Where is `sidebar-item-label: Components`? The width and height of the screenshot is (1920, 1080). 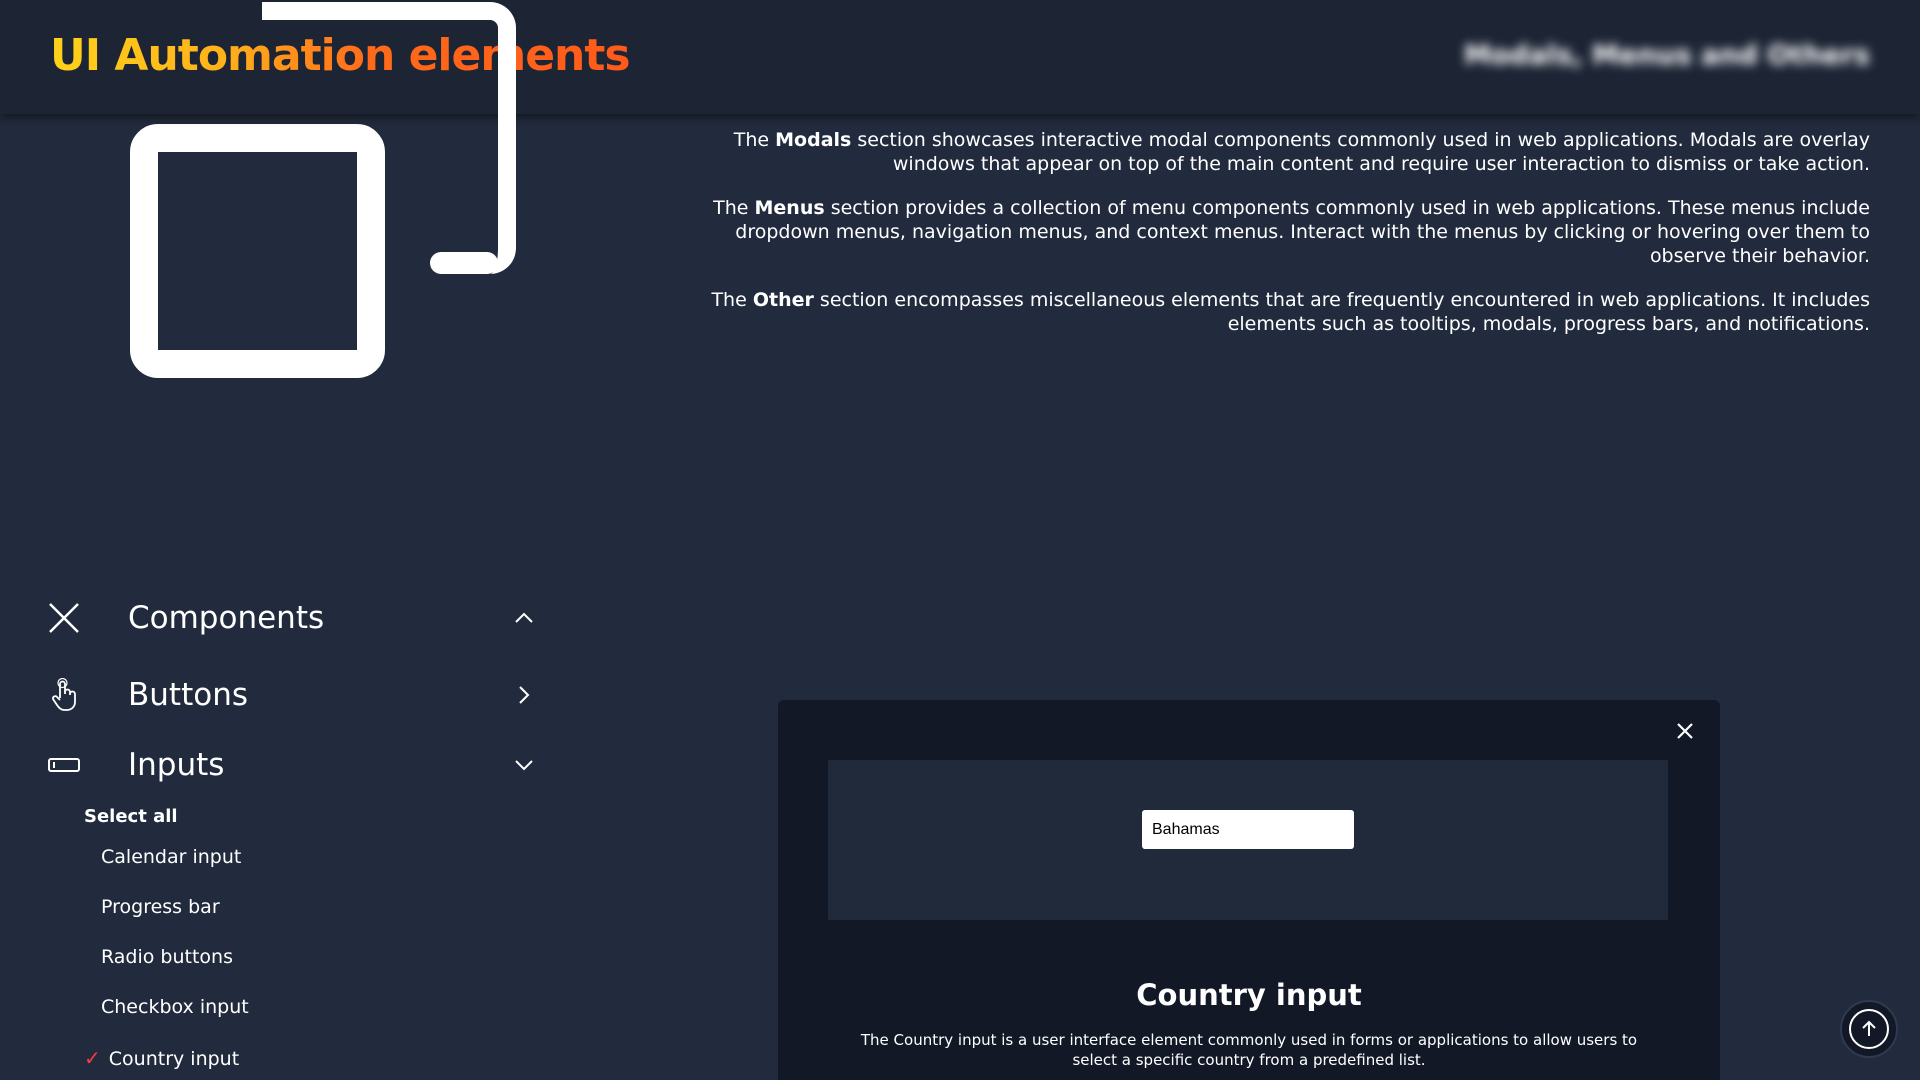
sidebar-item-label: Components is located at coordinates (226, 618).